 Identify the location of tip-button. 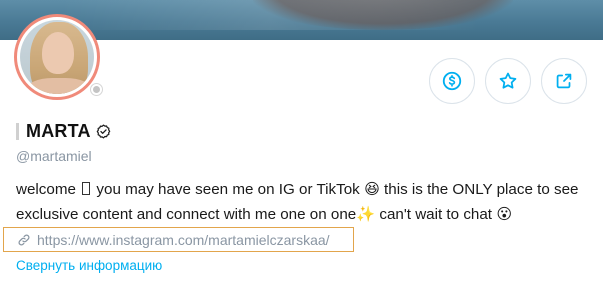
(452, 81).